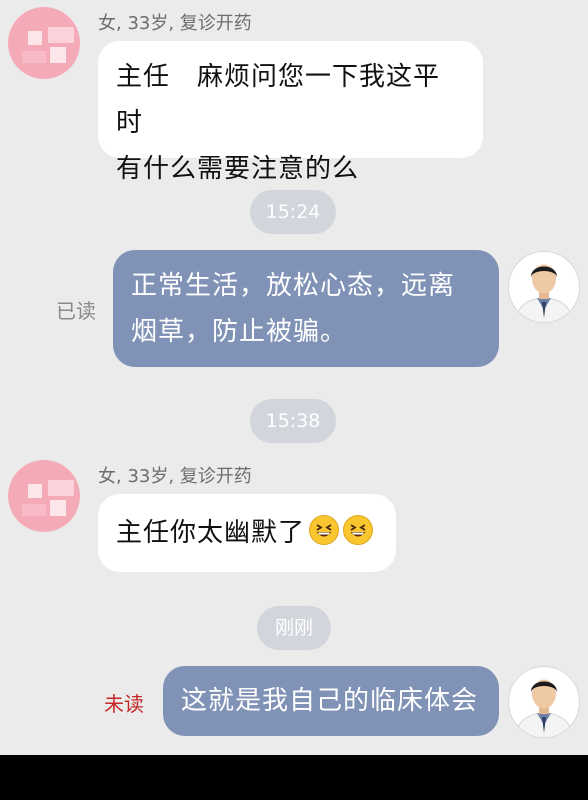 Image resolution: width=588 pixels, height=800 pixels. I want to click on outgoing-message-bubble: 正常生活，放松心态，远离 烟草，防止被骗。, so click(306, 308).